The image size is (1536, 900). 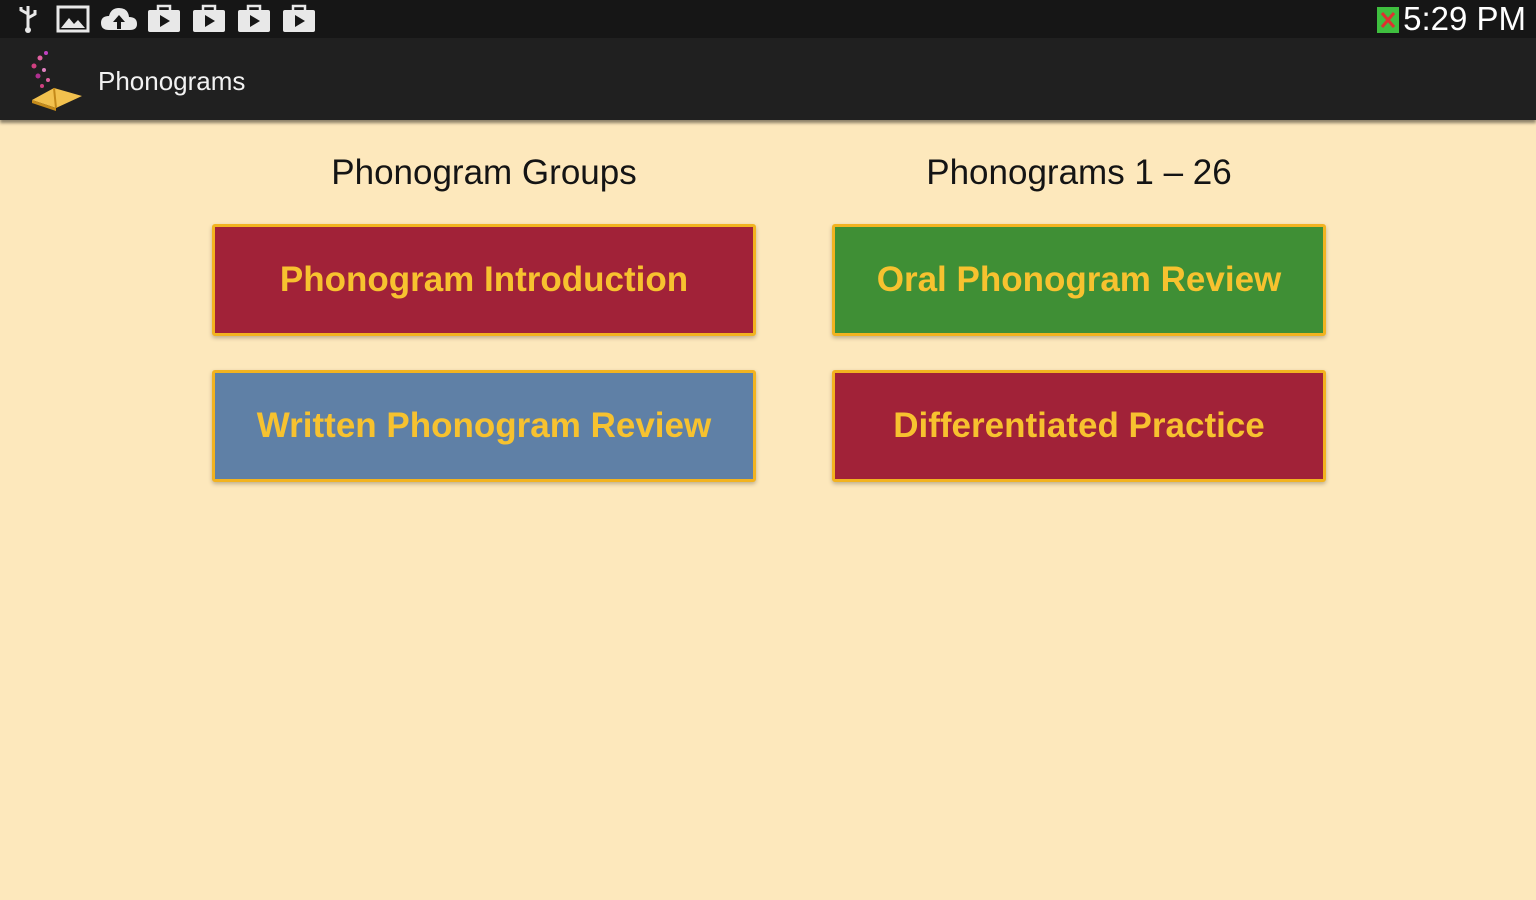 I want to click on oral-phonogram-review-button: Oral Phonogram Review, so click(x=1079, y=280).